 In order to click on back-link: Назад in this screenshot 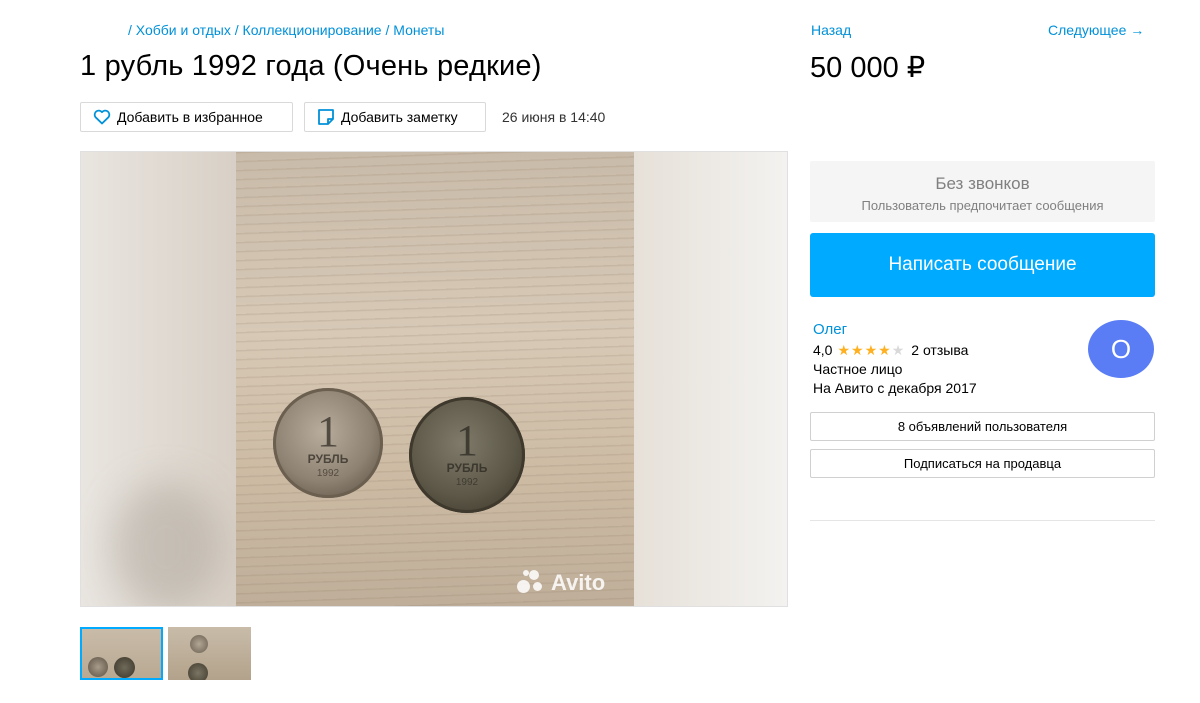, I will do `click(831, 30)`.